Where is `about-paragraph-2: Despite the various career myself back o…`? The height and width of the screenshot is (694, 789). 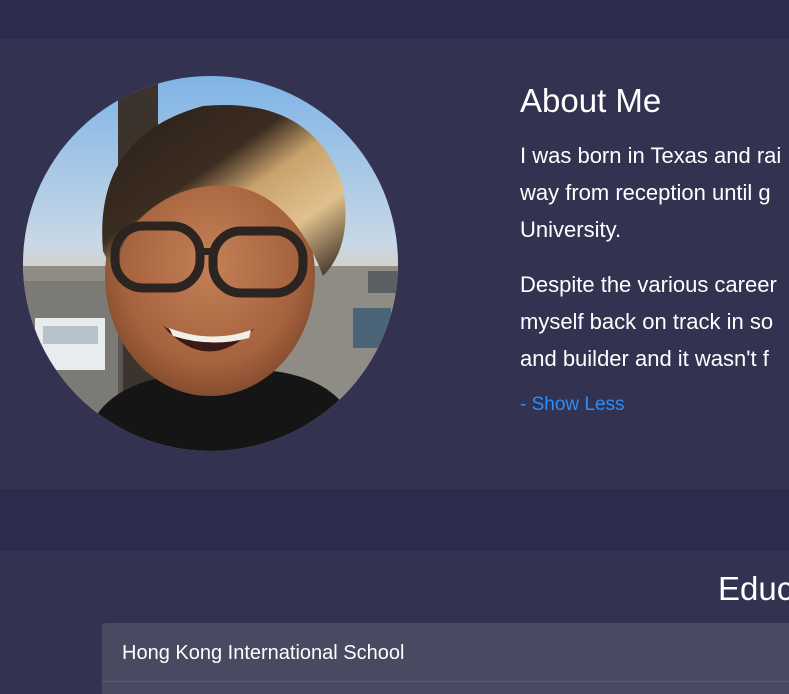
about-paragraph-2: Despite the various career myself back o… is located at coordinates (654, 321).